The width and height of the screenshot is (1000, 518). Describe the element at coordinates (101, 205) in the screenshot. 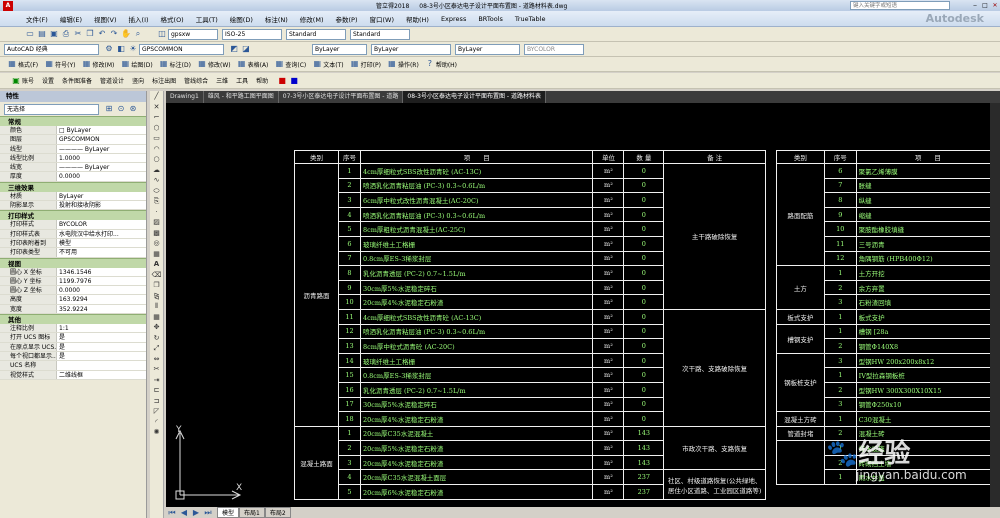

I see `prop-value: 投射和接收阴影` at that location.